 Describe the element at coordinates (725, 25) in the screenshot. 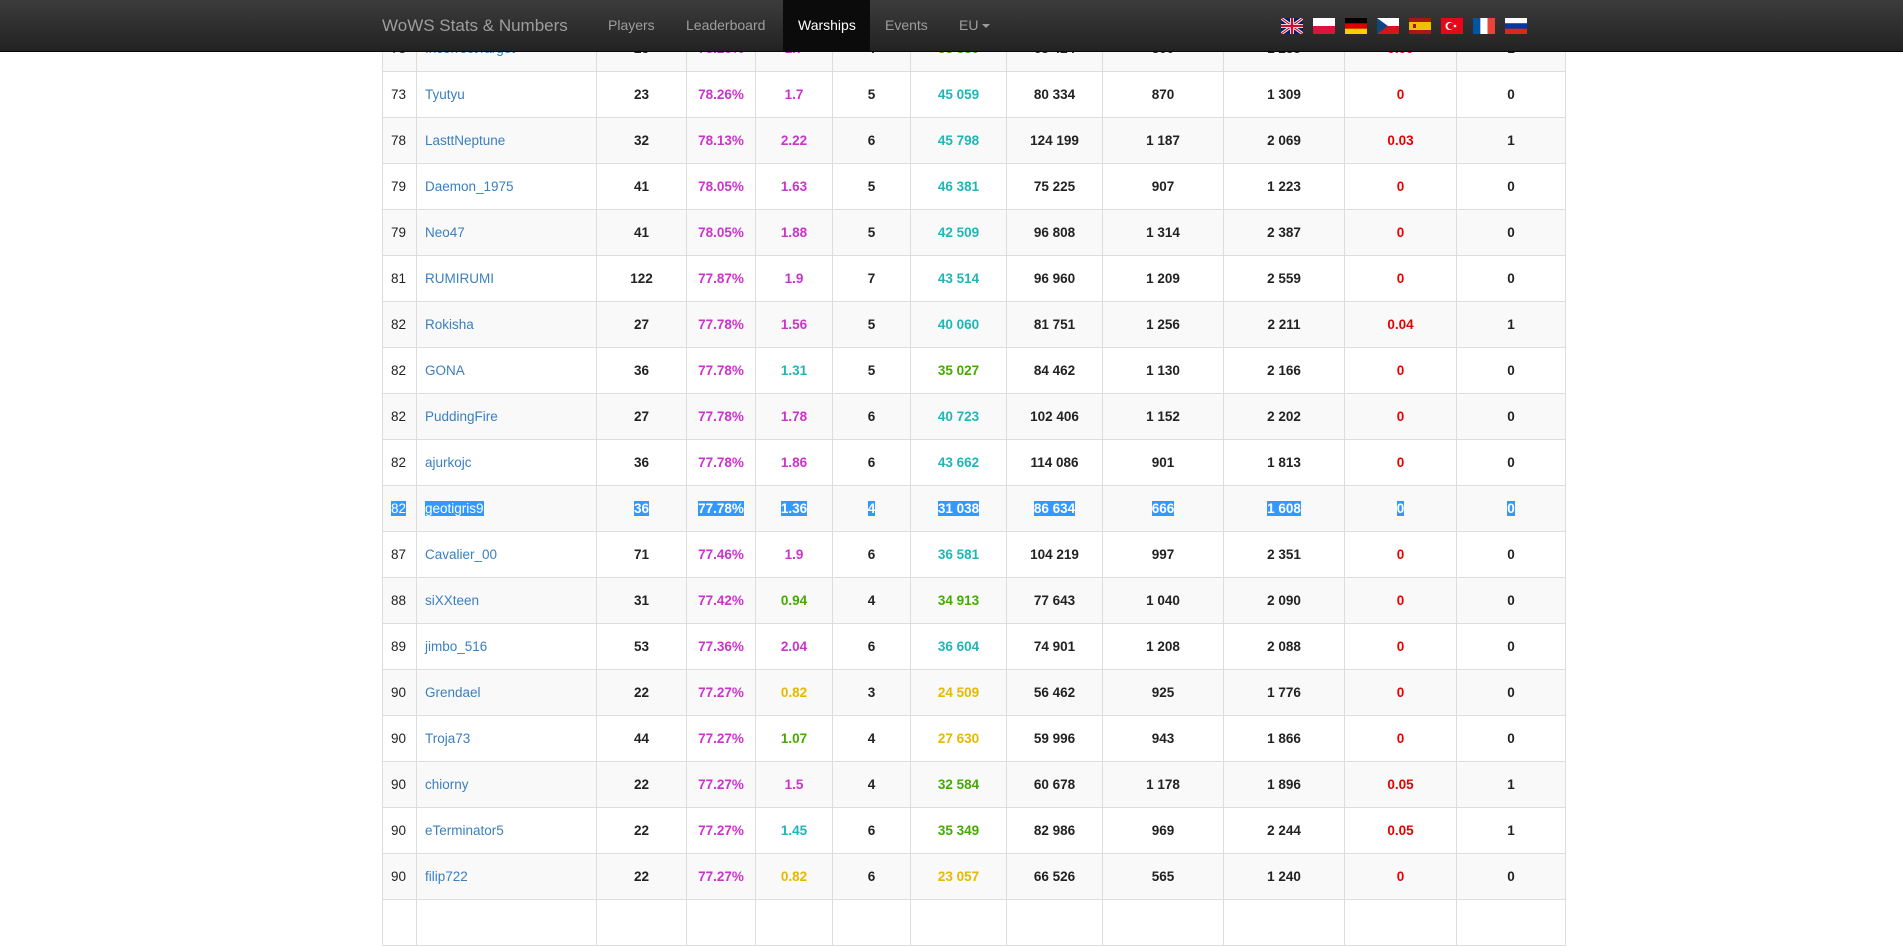

I see `nav-leaderboard: Leaderboard` at that location.